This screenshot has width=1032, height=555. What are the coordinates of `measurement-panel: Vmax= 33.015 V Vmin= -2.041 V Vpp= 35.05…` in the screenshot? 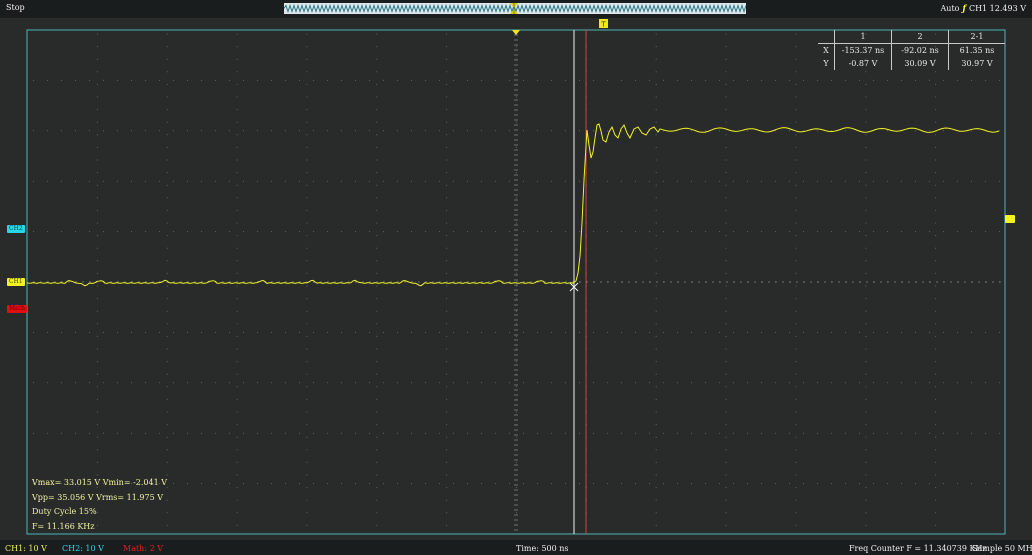 It's located at (99, 505).